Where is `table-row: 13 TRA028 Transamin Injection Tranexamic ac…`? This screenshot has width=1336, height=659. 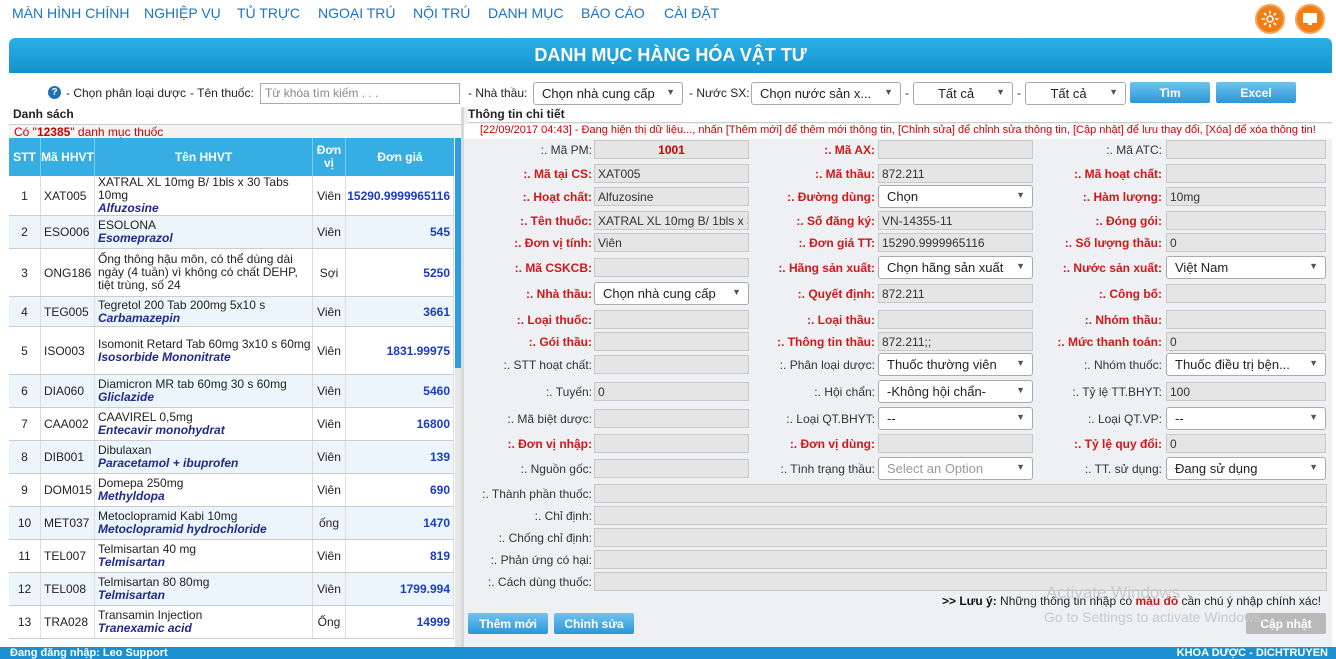
table-row: 13 TRA028 Transamin Injection Tranexamic ac… is located at coordinates (231, 622).